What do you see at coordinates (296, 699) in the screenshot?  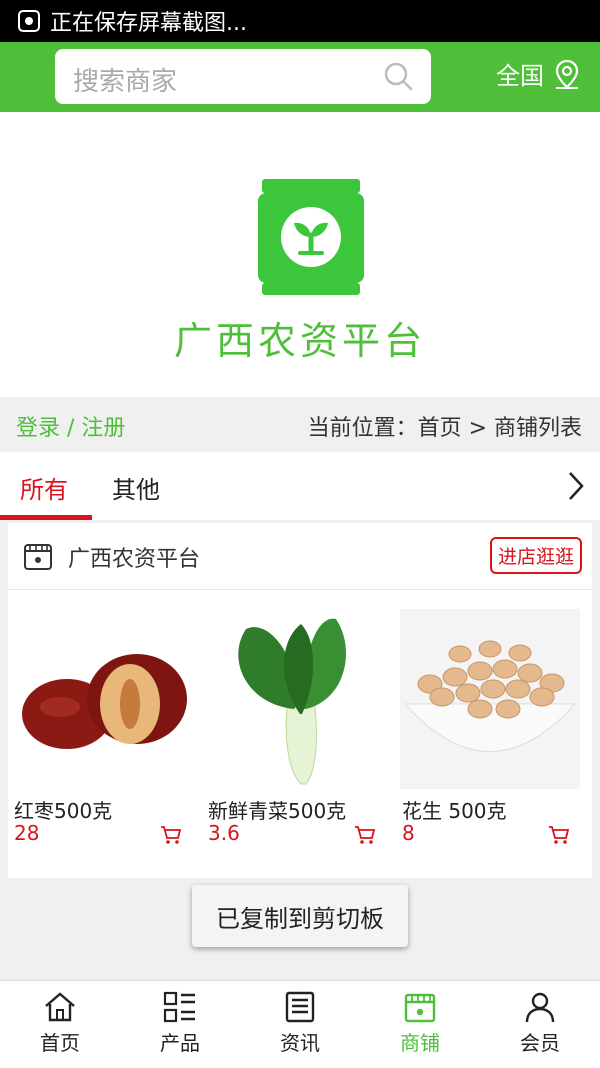 I see `product-image-greens` at bounding box center [296, 699].